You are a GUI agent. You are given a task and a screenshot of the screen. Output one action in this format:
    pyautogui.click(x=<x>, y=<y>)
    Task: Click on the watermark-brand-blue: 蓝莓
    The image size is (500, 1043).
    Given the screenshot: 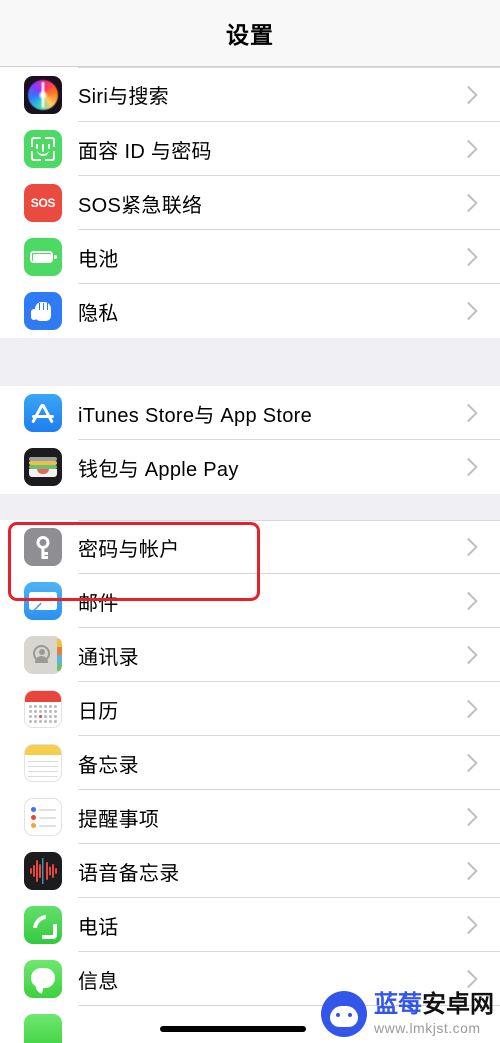 What is the action you would take?
    pyautogui.click(x=398, y=1004)
    